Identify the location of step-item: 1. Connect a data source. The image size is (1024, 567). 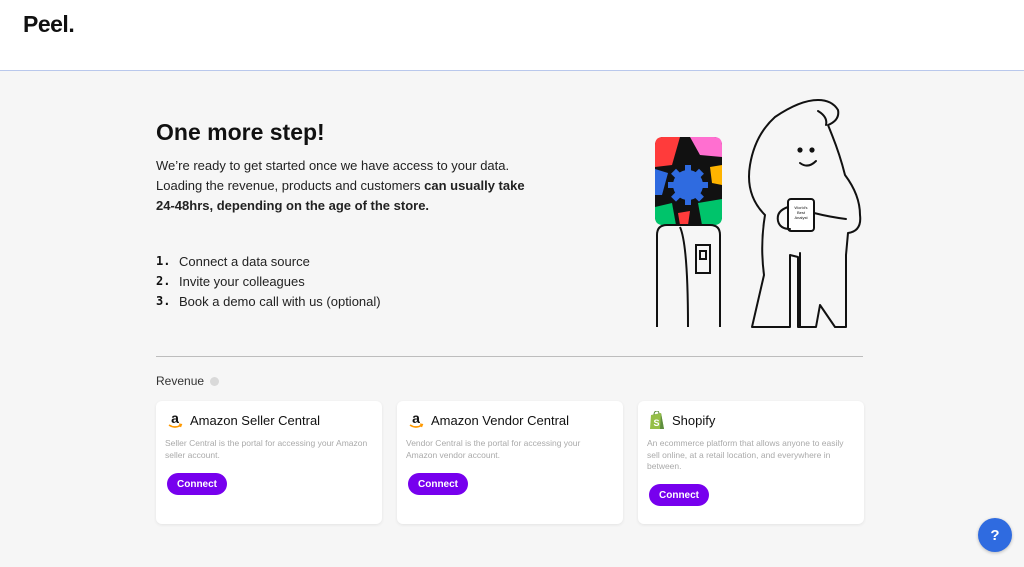
(268, 261).